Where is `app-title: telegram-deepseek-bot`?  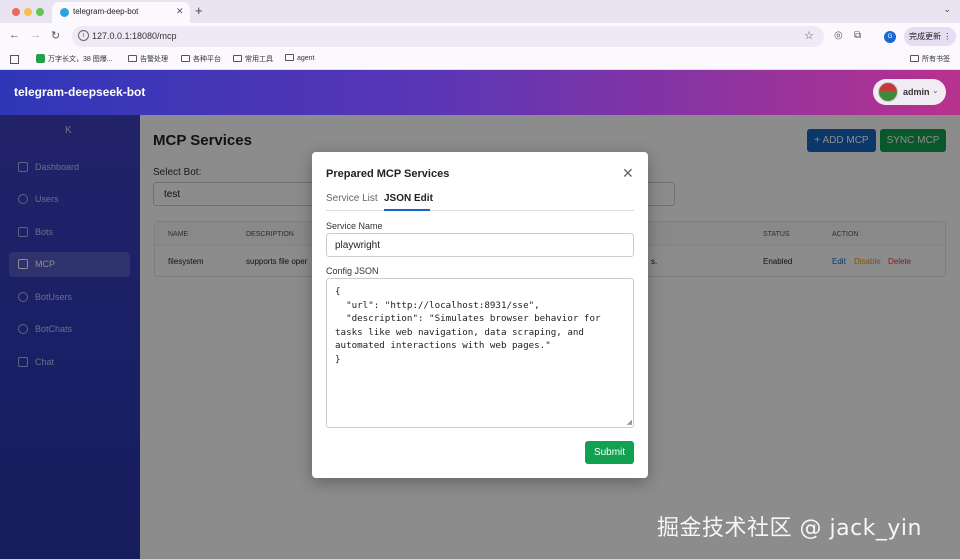 app-title: telegram-deepseek-bot is located at coordinates (80, 92).